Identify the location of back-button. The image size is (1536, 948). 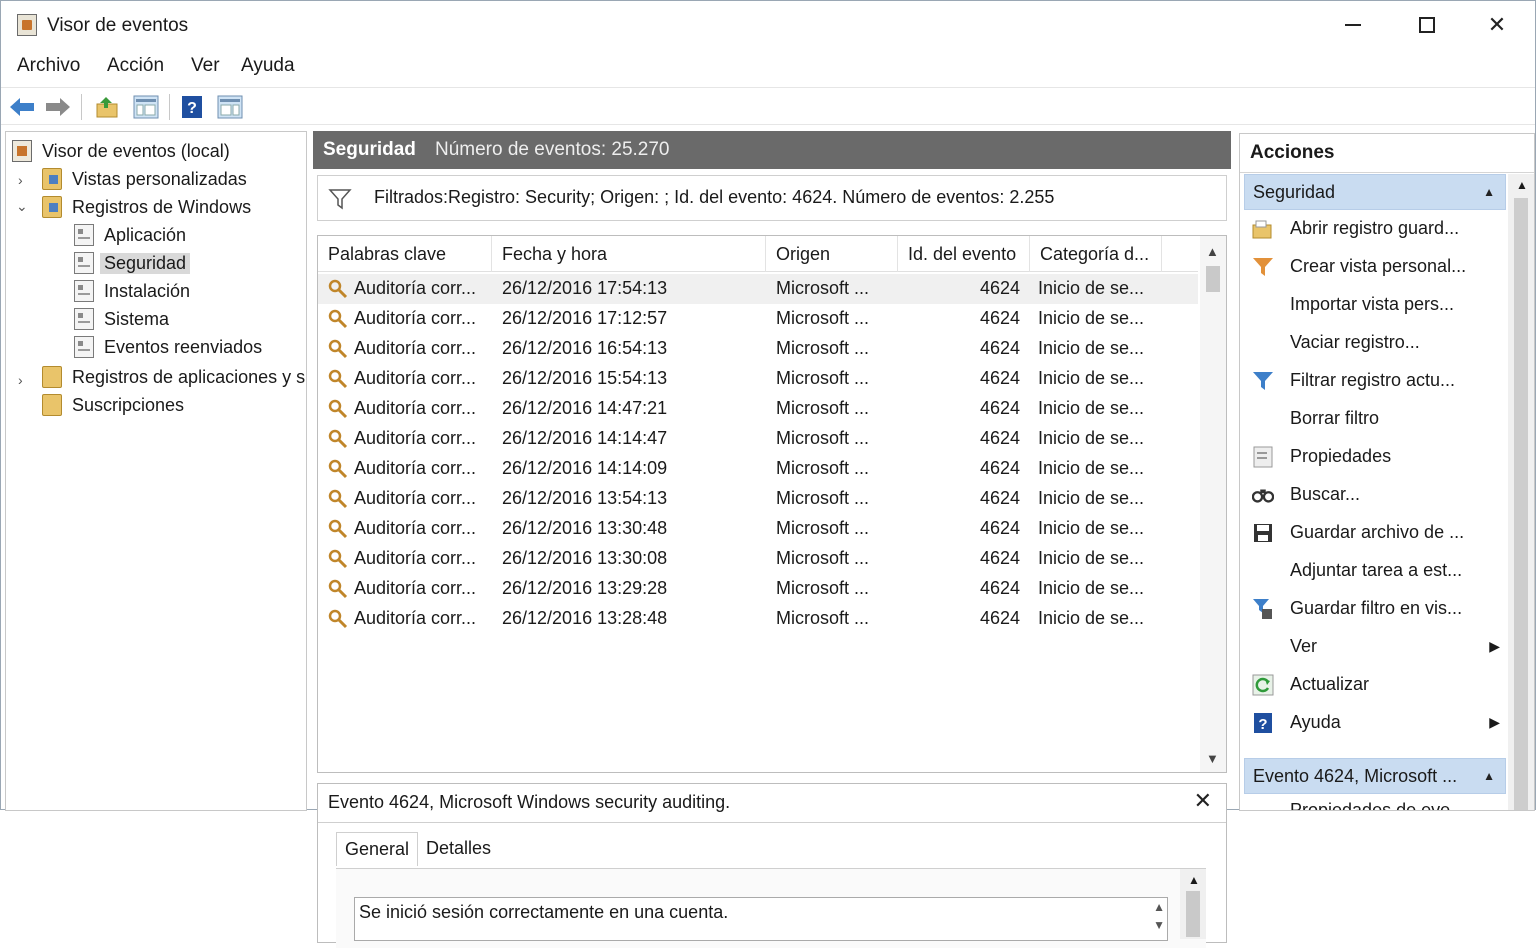
(22, 107).